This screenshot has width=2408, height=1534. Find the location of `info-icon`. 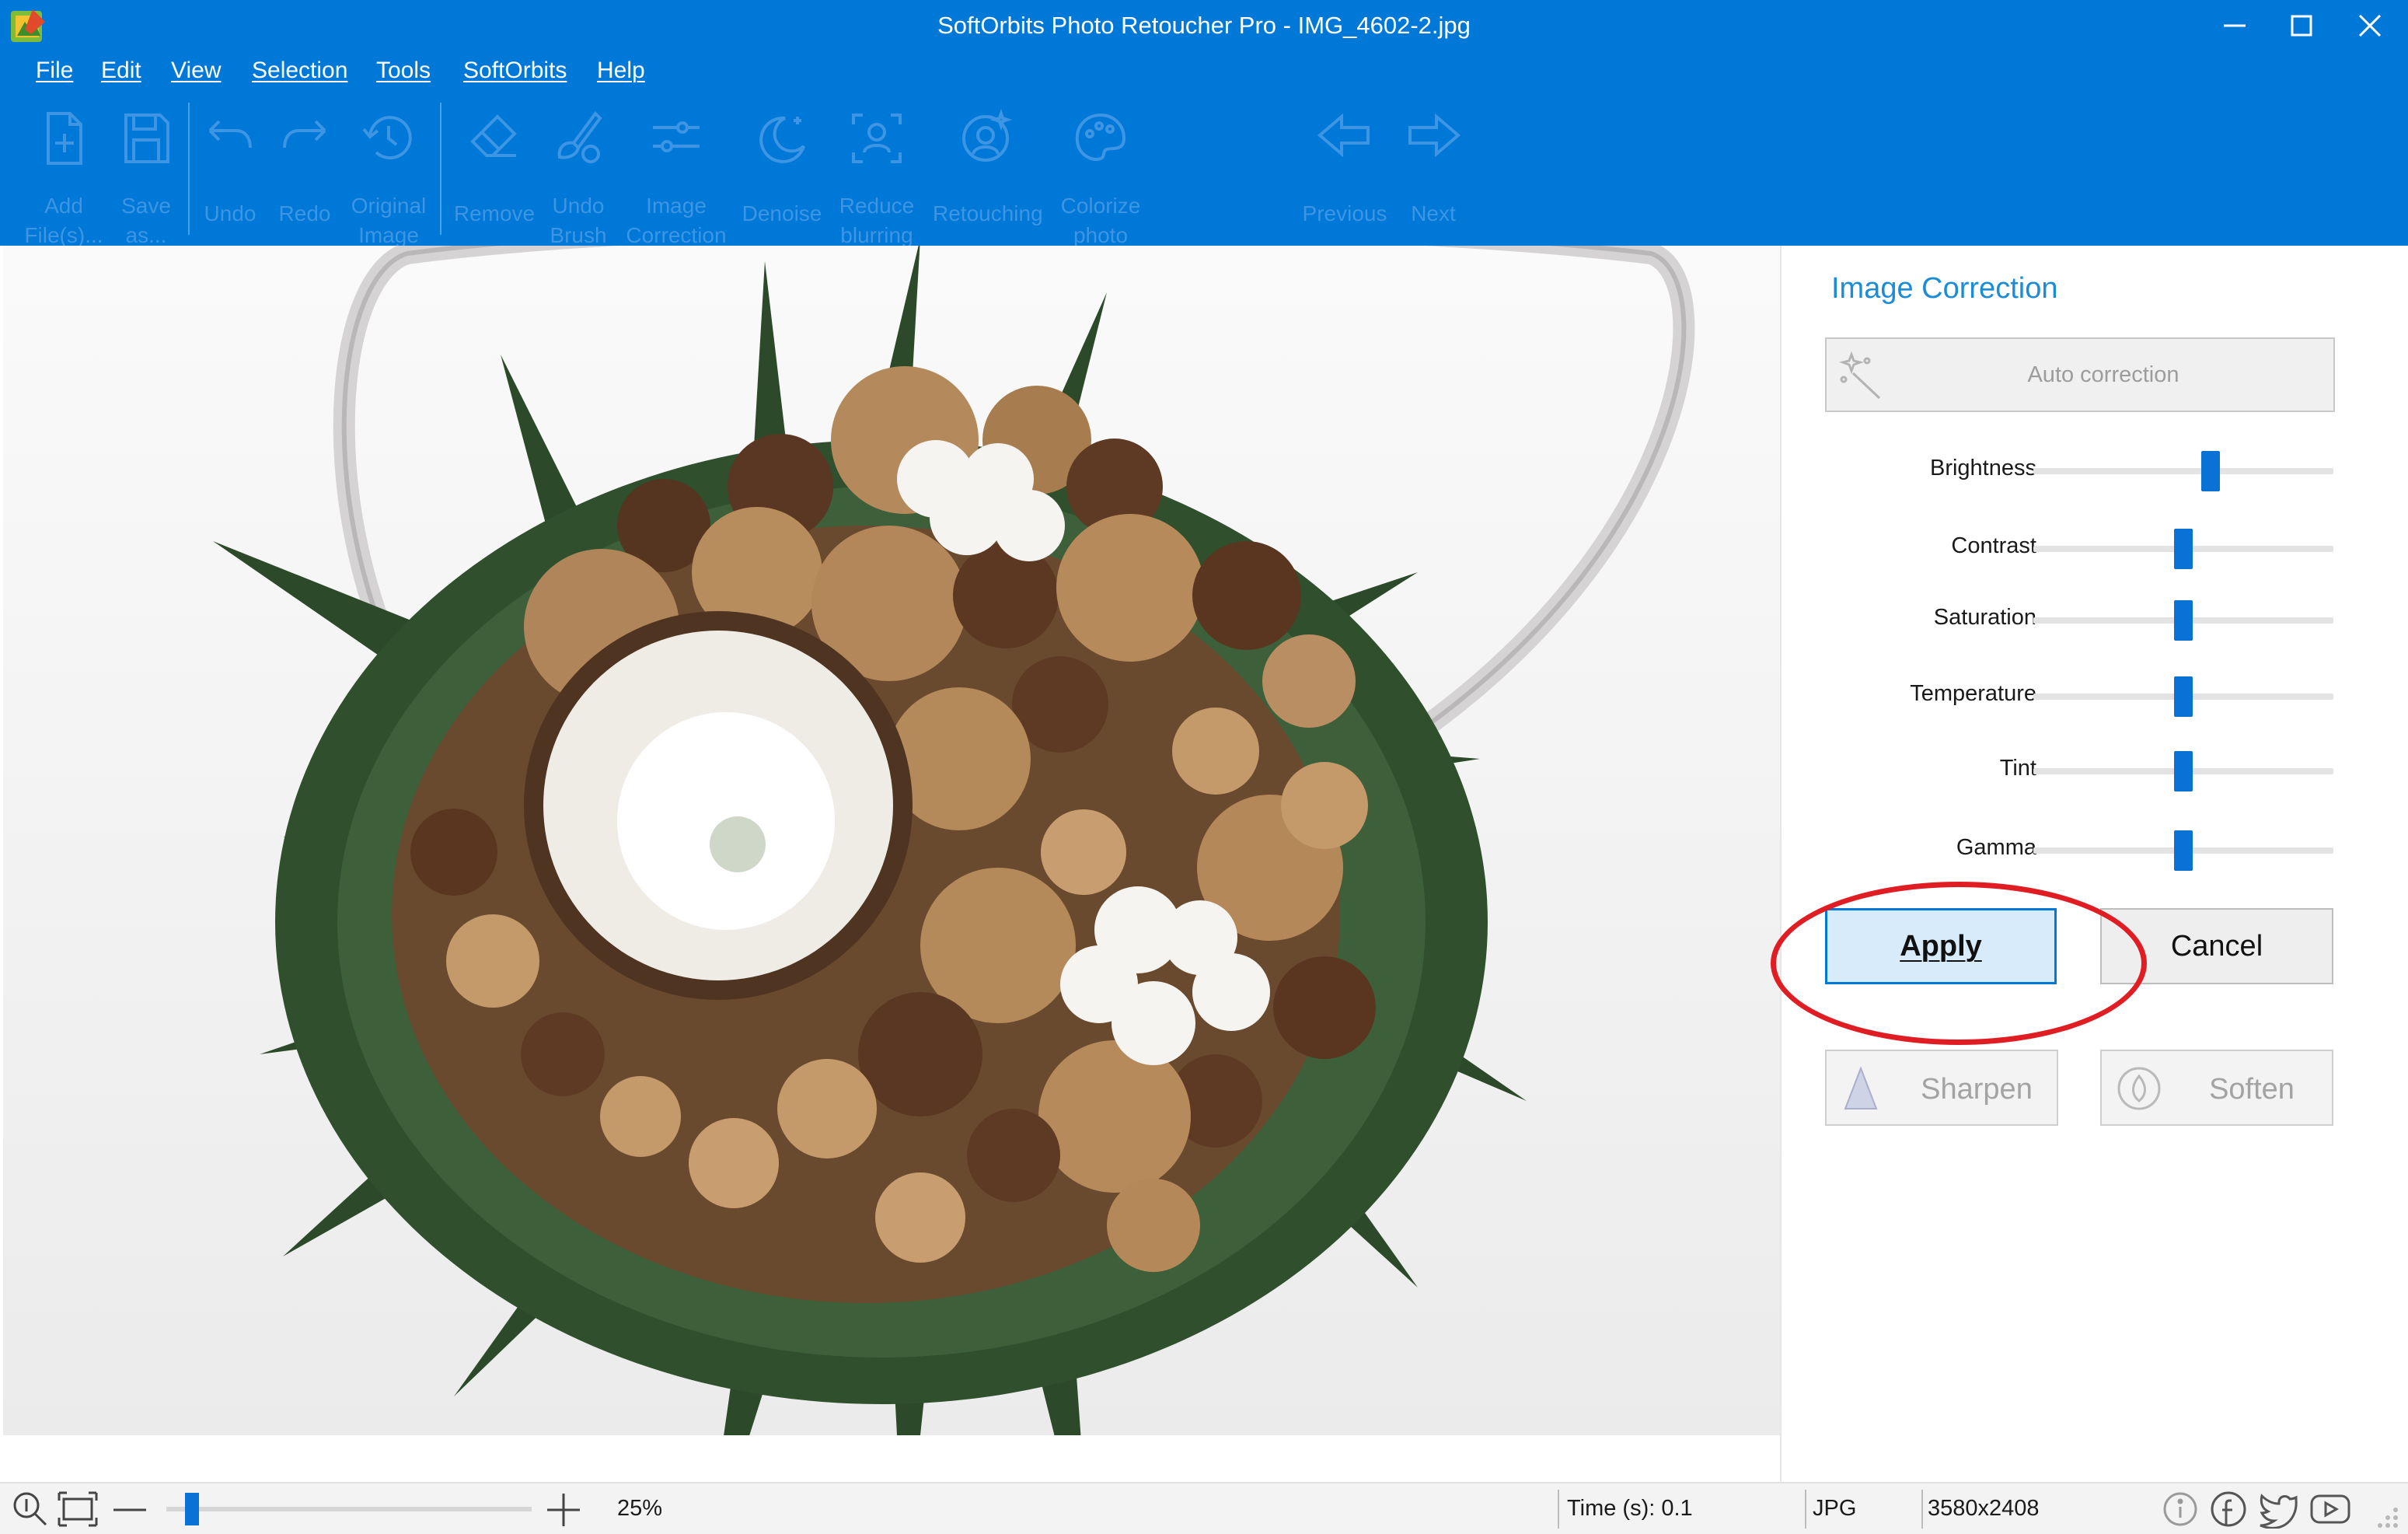

info-icon is located at coordinates (2180, 1510).